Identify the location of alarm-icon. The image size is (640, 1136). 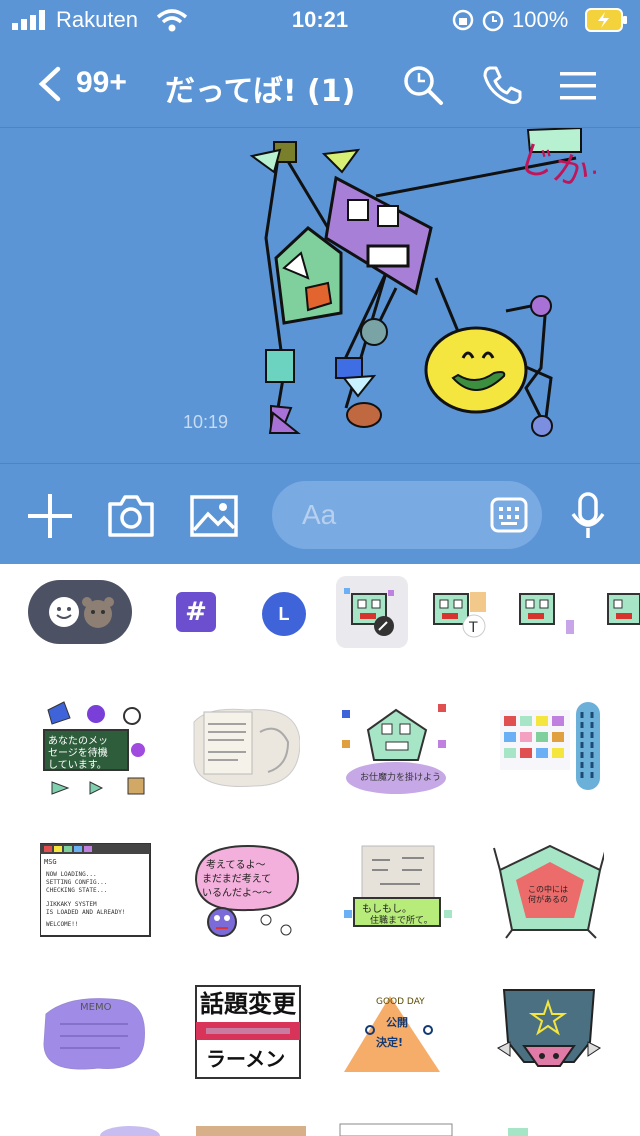
(493, 21).